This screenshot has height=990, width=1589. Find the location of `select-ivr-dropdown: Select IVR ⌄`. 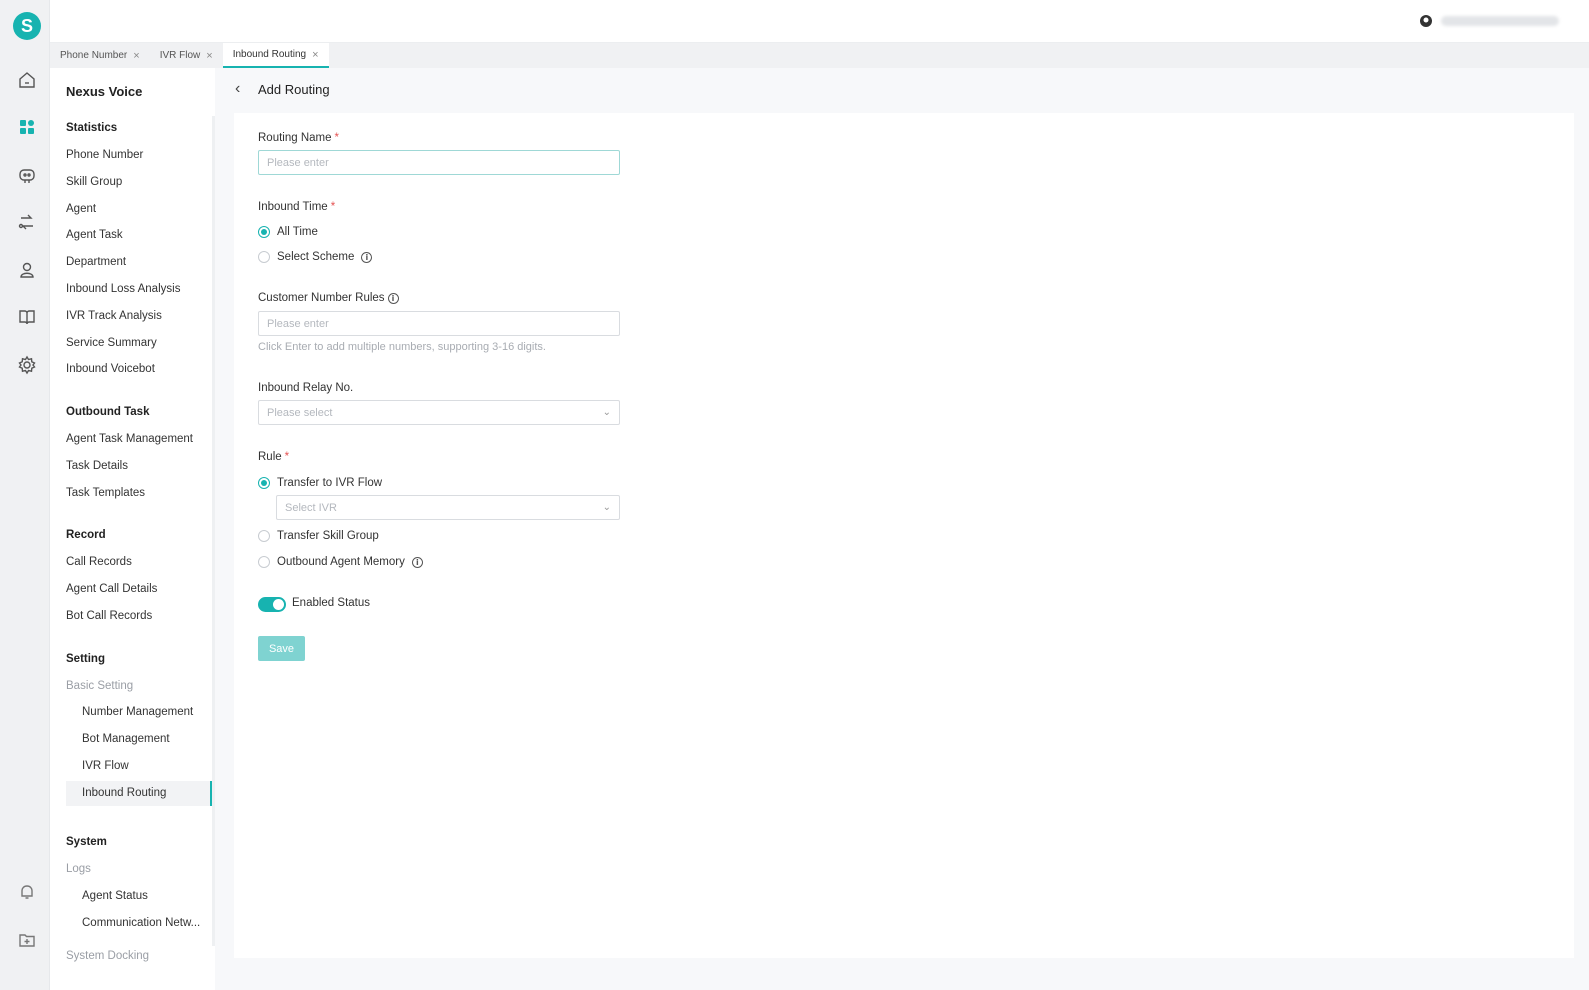

select-ivr-dropdown: Select IVR ⌄ is located at coordinates (448, 507).